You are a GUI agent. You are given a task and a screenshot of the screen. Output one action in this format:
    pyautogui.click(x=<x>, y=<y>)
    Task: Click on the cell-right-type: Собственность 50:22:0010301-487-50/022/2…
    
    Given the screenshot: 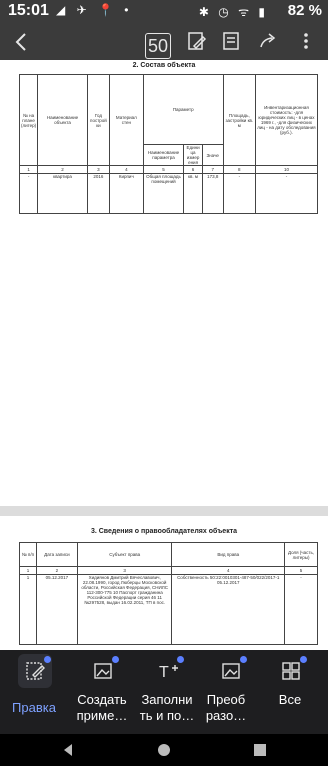 What is the action you would take?
    pyautogui.click(x=228, y=609)
    